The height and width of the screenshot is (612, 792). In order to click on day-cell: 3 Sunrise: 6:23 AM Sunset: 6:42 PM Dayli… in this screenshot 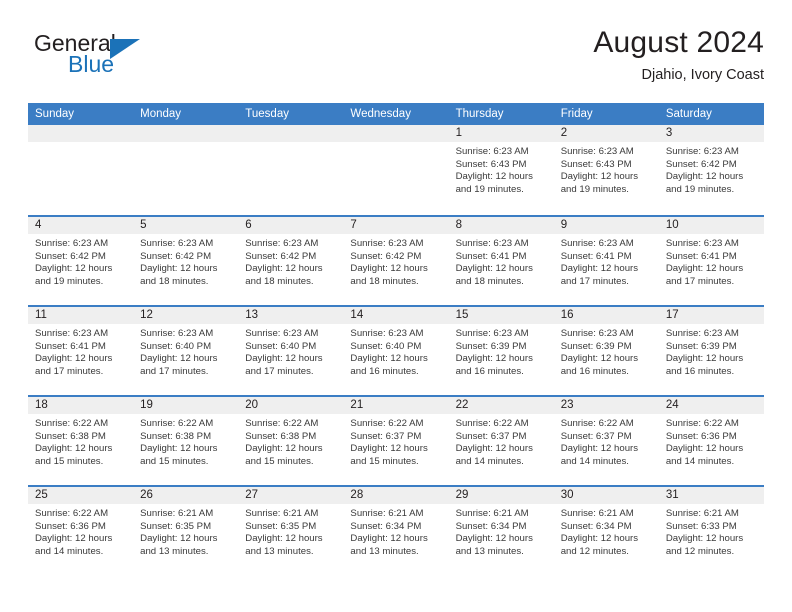, I will do `click(711, 170)`.